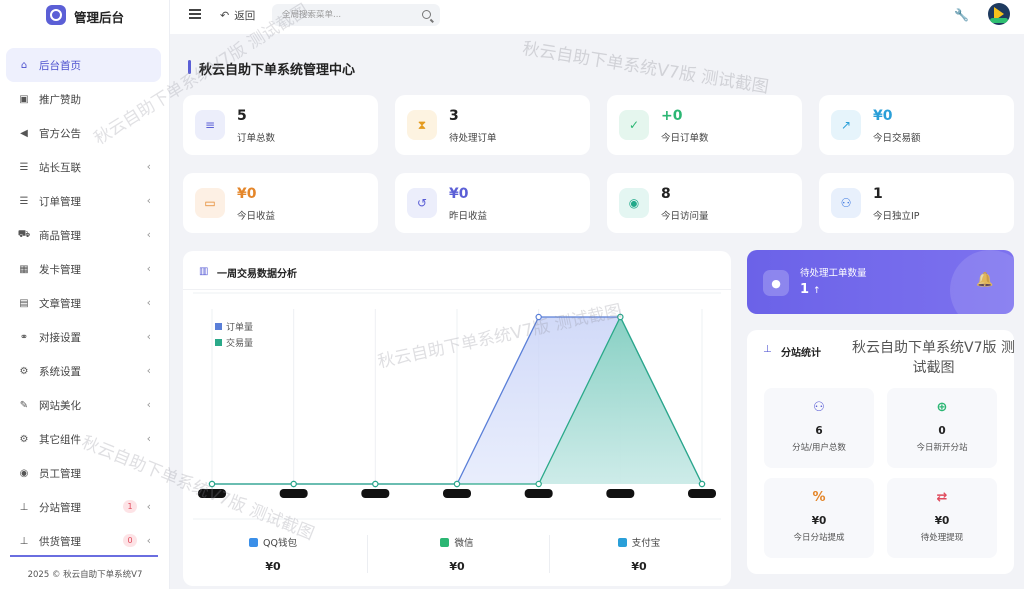 The width and height of the screenshot is (1024, 589). I want to click on avatar, so click(999, 14).